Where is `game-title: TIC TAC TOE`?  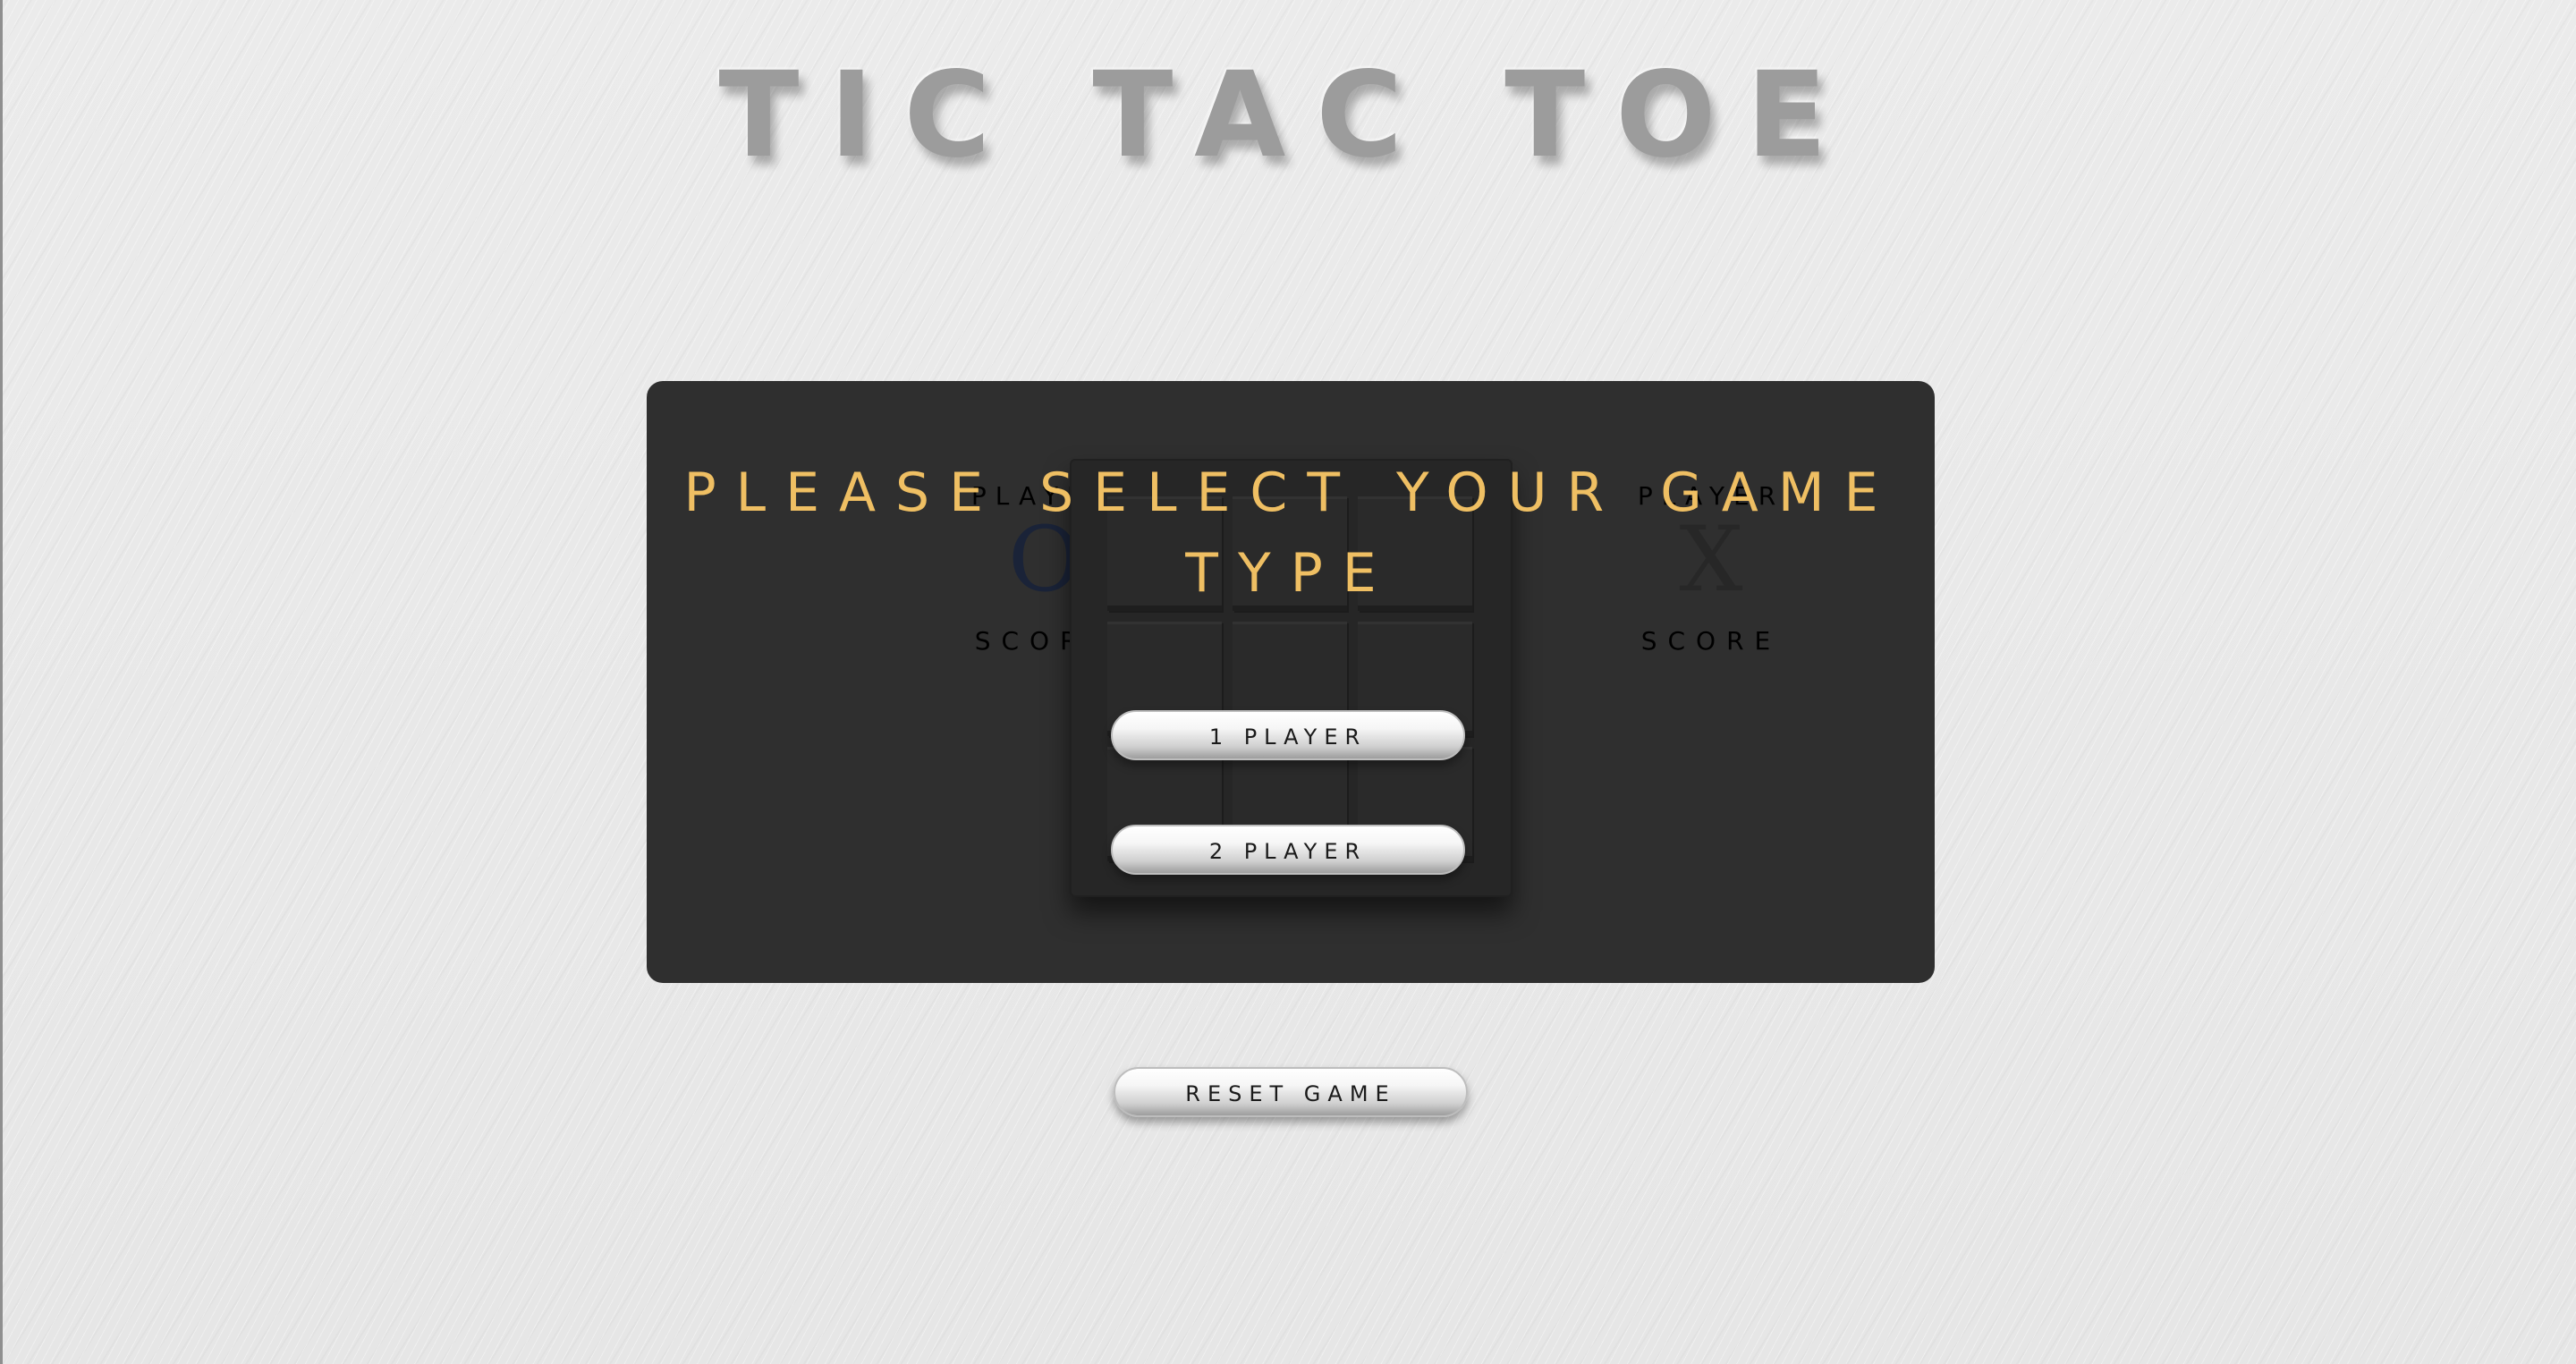 game-title: TIC TAC TOE is located at coordinates (1288, 115).